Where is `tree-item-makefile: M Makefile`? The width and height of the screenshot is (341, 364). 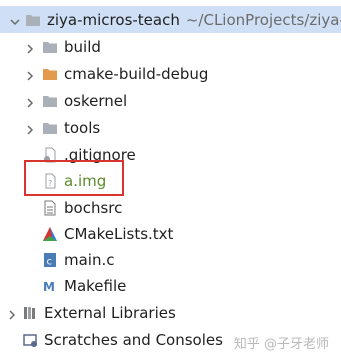
tree-item-makefile: M Makefile is located at coordinates (170, 285).